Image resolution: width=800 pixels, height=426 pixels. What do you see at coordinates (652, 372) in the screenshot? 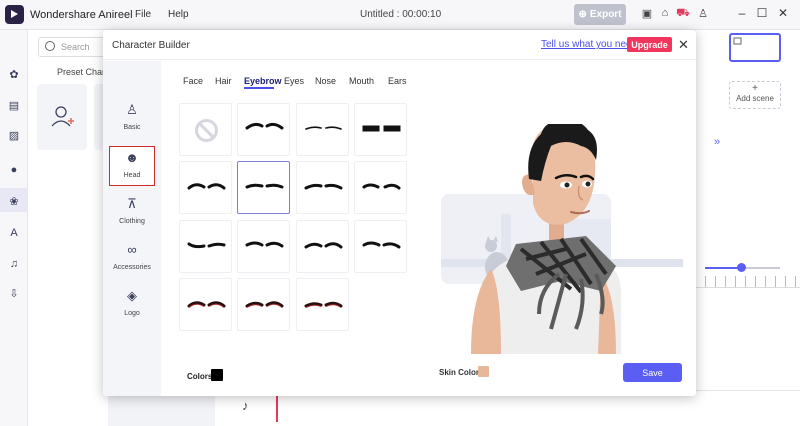
I see `save-button: Save` at bounding box center [652, 372].